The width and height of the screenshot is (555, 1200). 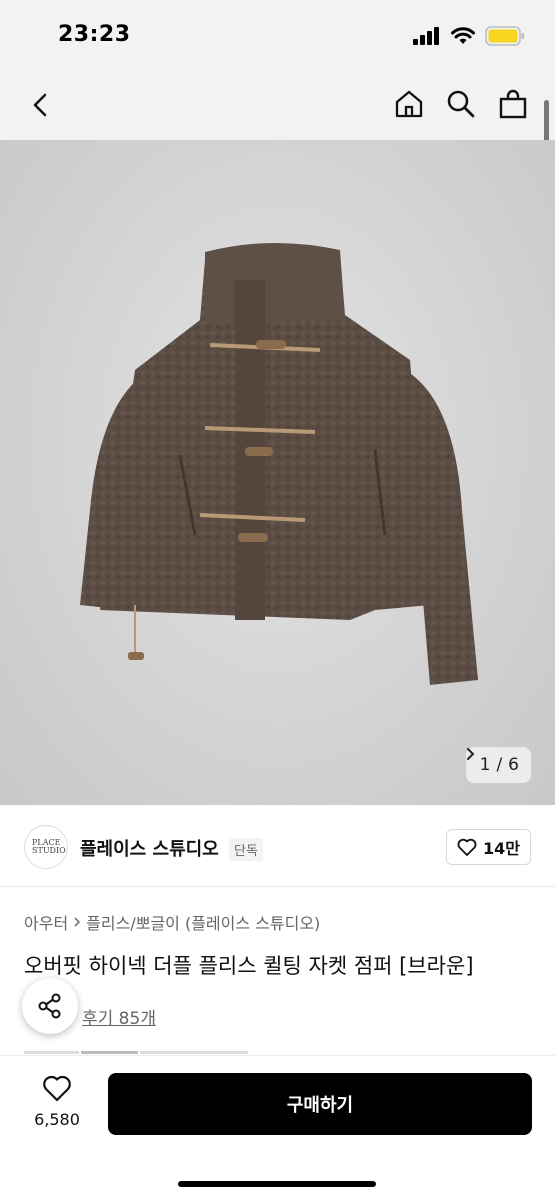 I want to click on signal-icon, so click(x=426, y=36).